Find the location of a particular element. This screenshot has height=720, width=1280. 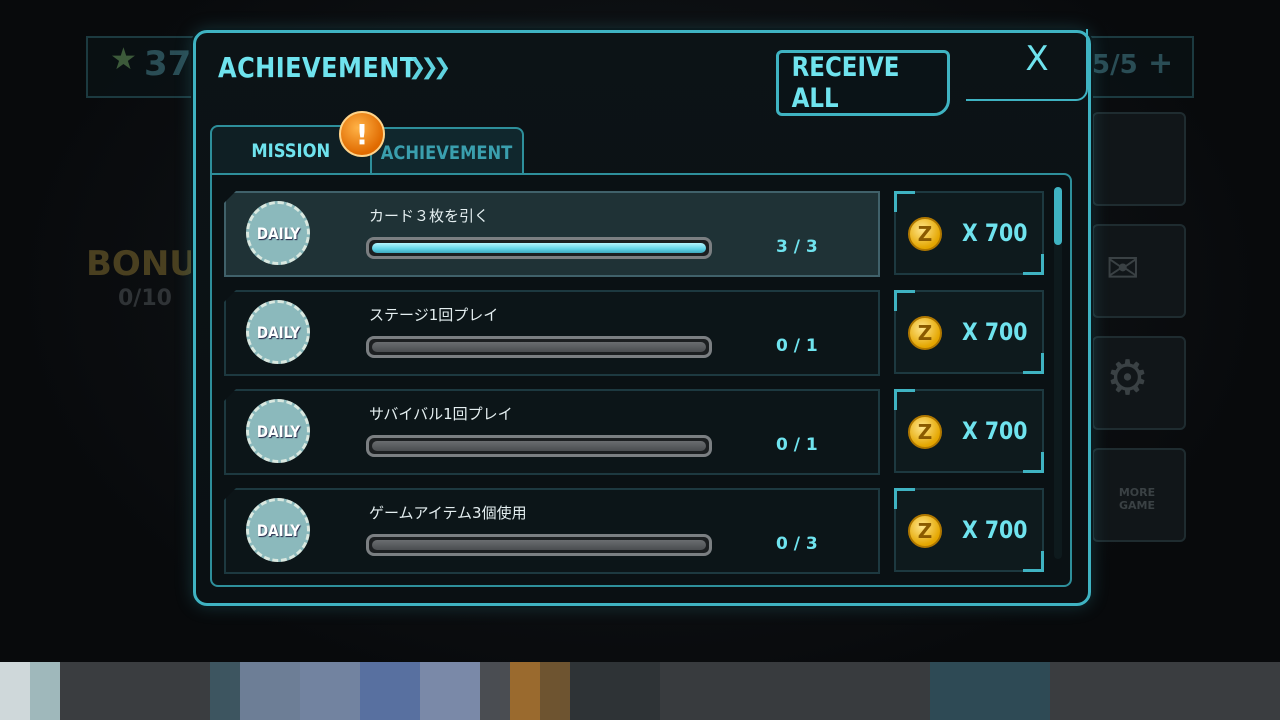

scroll-thumb is located at coordinates (1058, 216).